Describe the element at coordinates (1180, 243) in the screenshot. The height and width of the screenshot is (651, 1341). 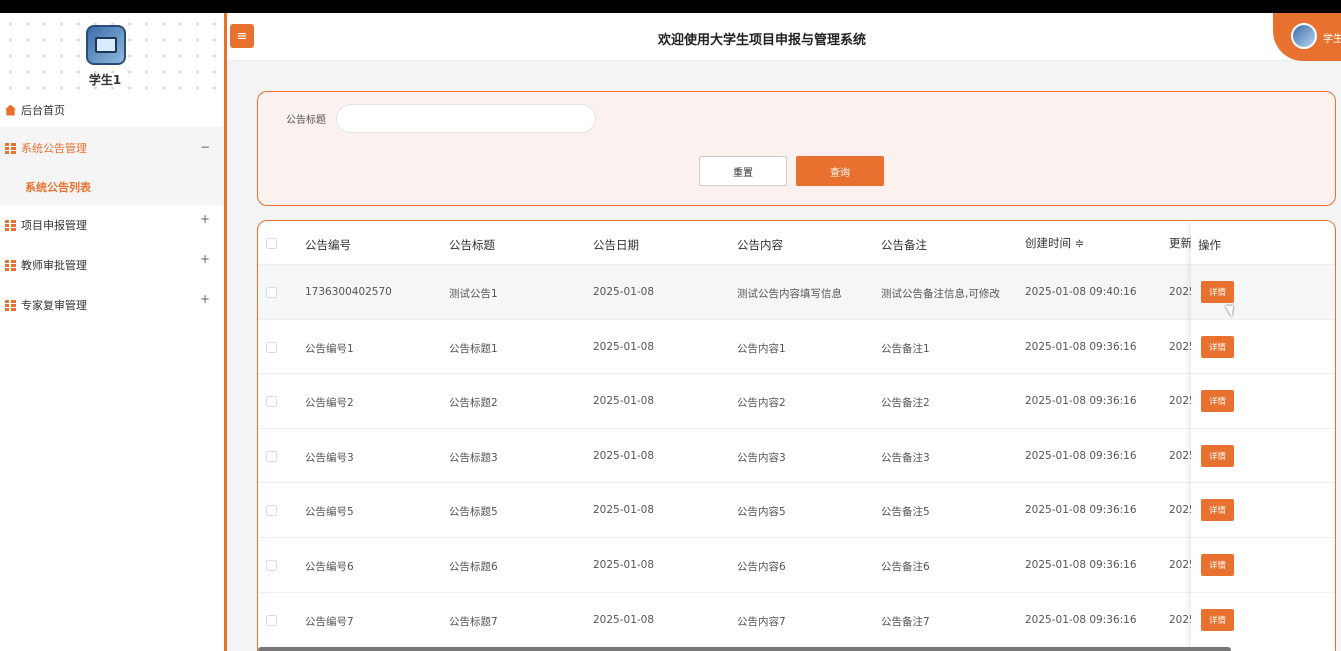
I see `column-header: 更新` at that location.